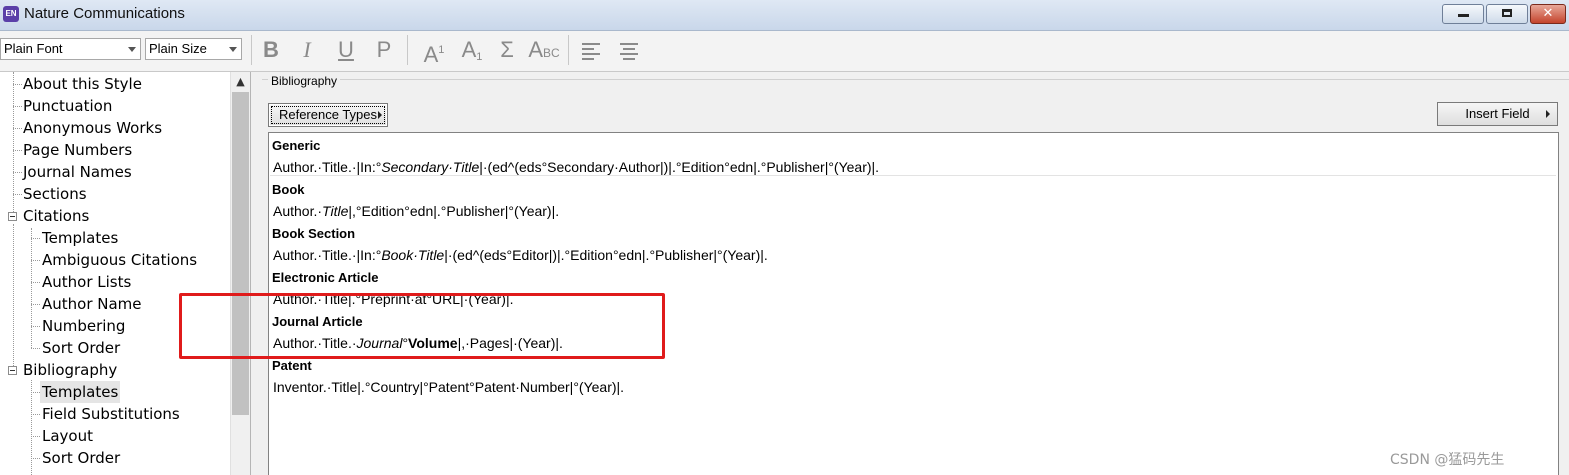 The image size is (1569, 475). Describe the element at coordinates (55, 194) in the screenshot. I see `tree-item-sections: Sections` at that location.